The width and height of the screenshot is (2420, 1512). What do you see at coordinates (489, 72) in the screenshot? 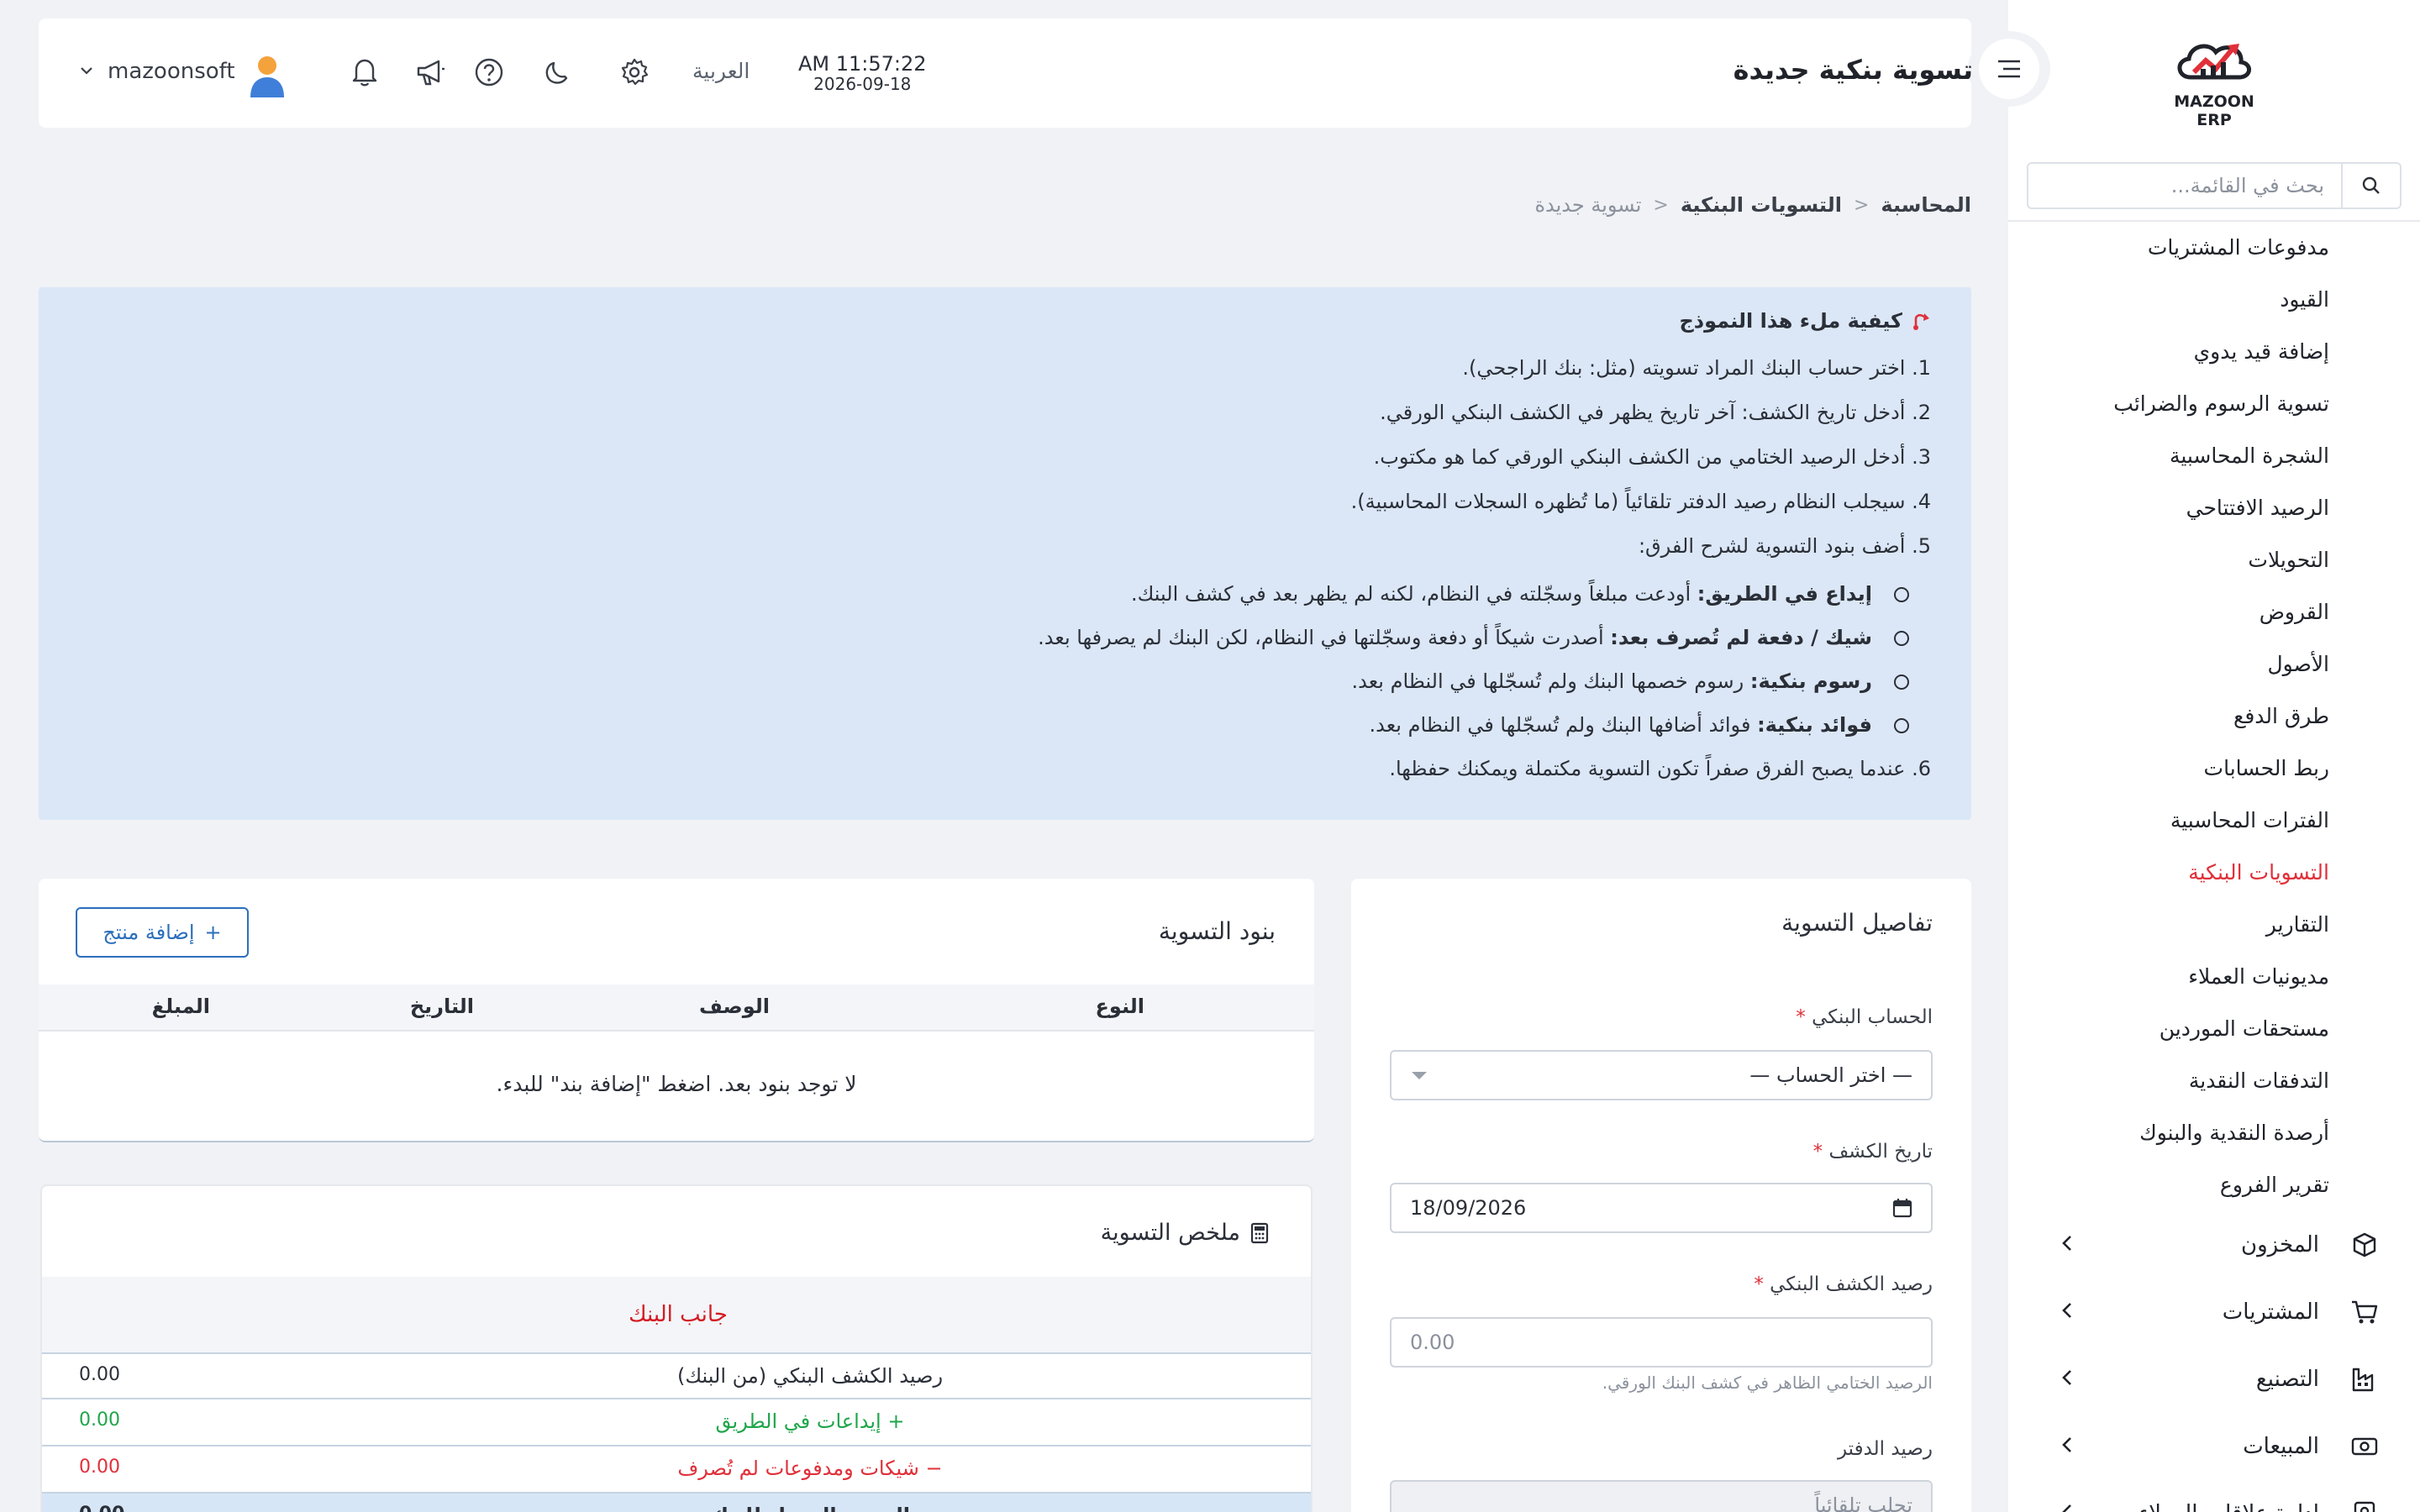
I see `help-icon` at bounding box center [489, 72].